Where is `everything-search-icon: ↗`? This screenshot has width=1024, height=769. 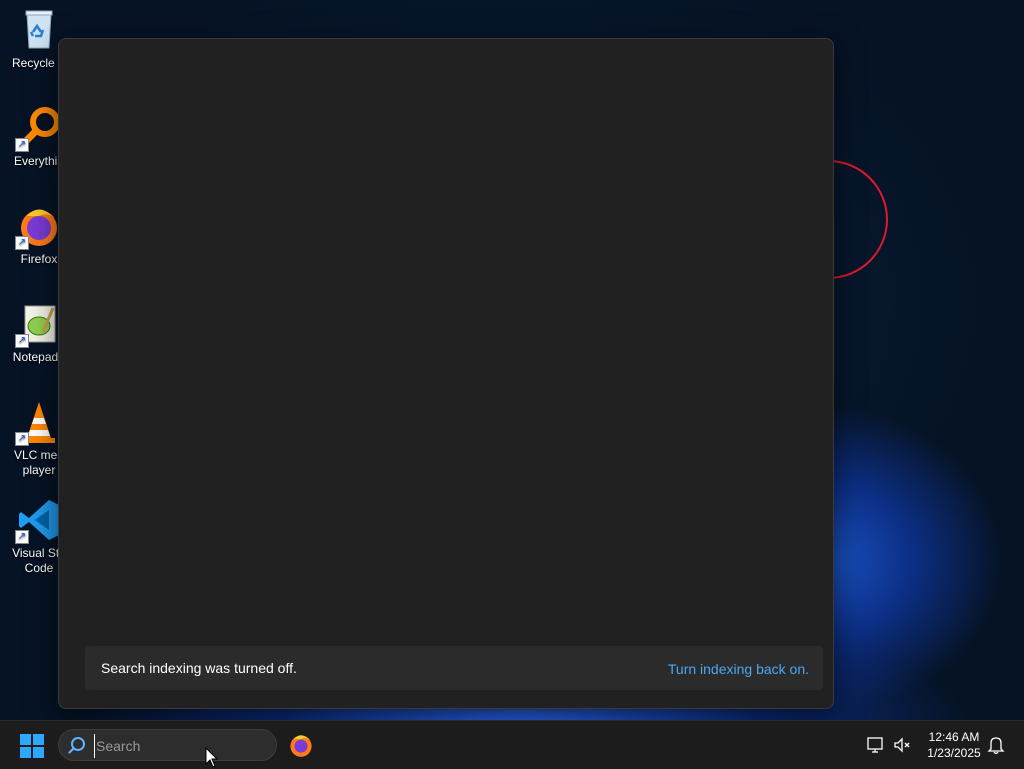
everything-search-icon: ↗ is located at coordinates (38, 129).